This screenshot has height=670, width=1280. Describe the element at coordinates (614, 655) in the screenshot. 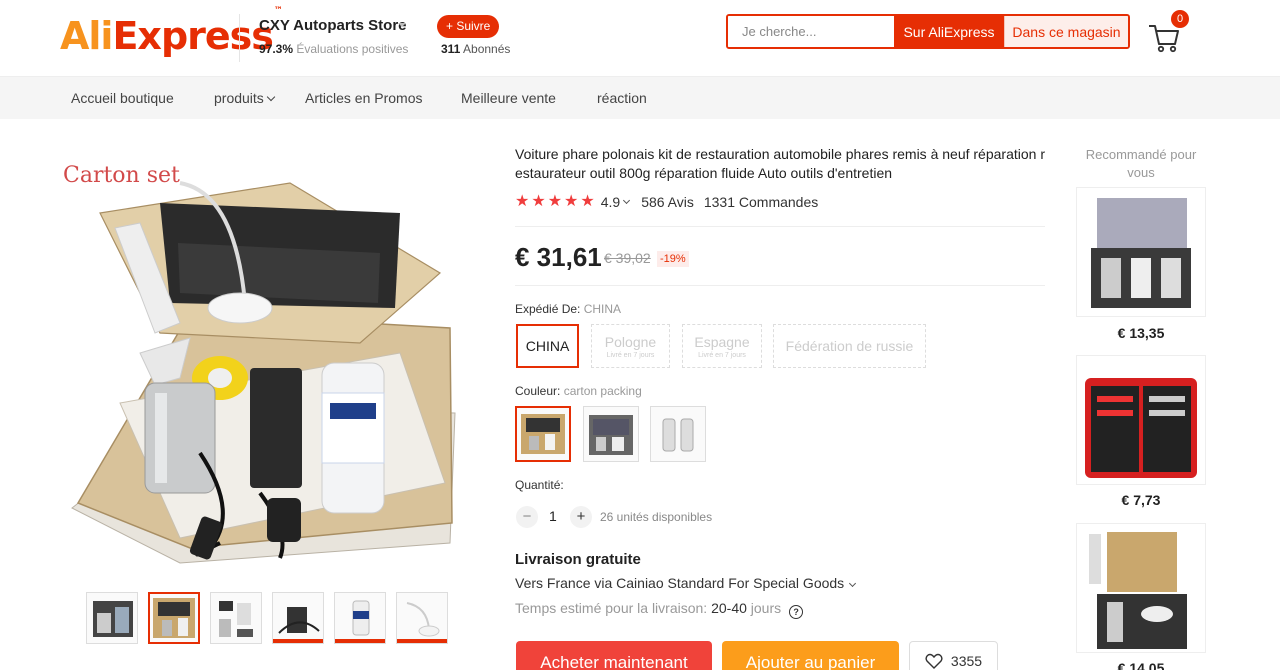

I see `buy-now-button: Acheter maintenant` at that location.